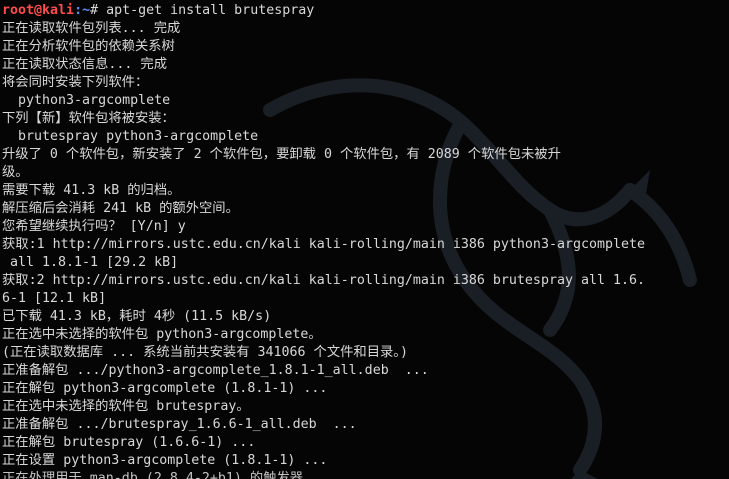 The height and width of the screenshot is (479, 729). What do you see at coordinates (120, 208) in the screenshot?
I see `output-line: 解压缩后会消耗 241 kB 的额外空间。` at bounding box center [120, 208].